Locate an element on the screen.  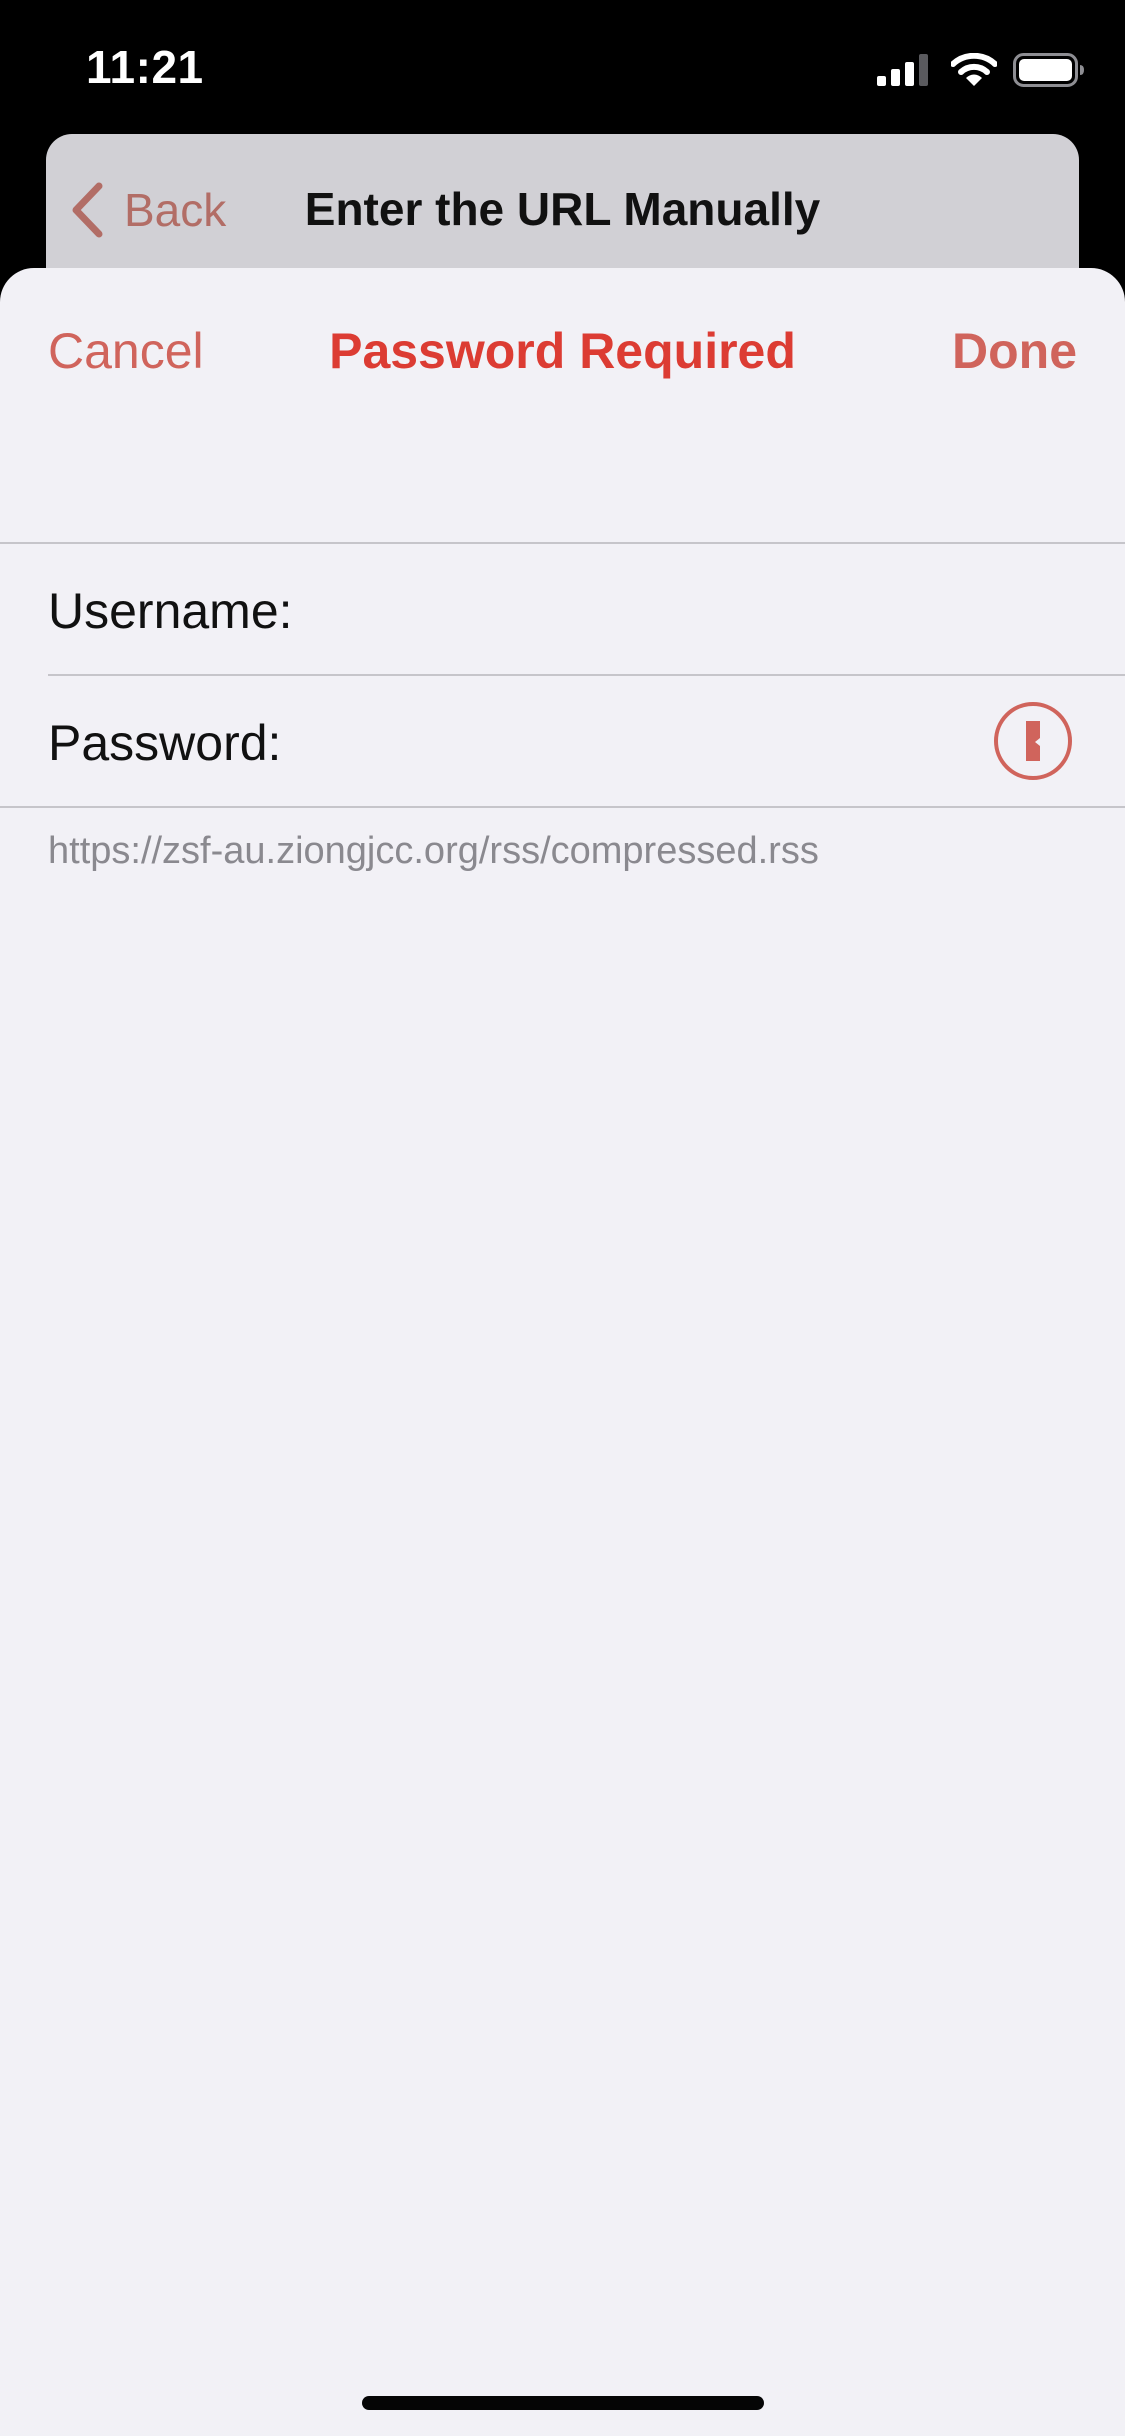
username-field is located at coordinates (642, 610).